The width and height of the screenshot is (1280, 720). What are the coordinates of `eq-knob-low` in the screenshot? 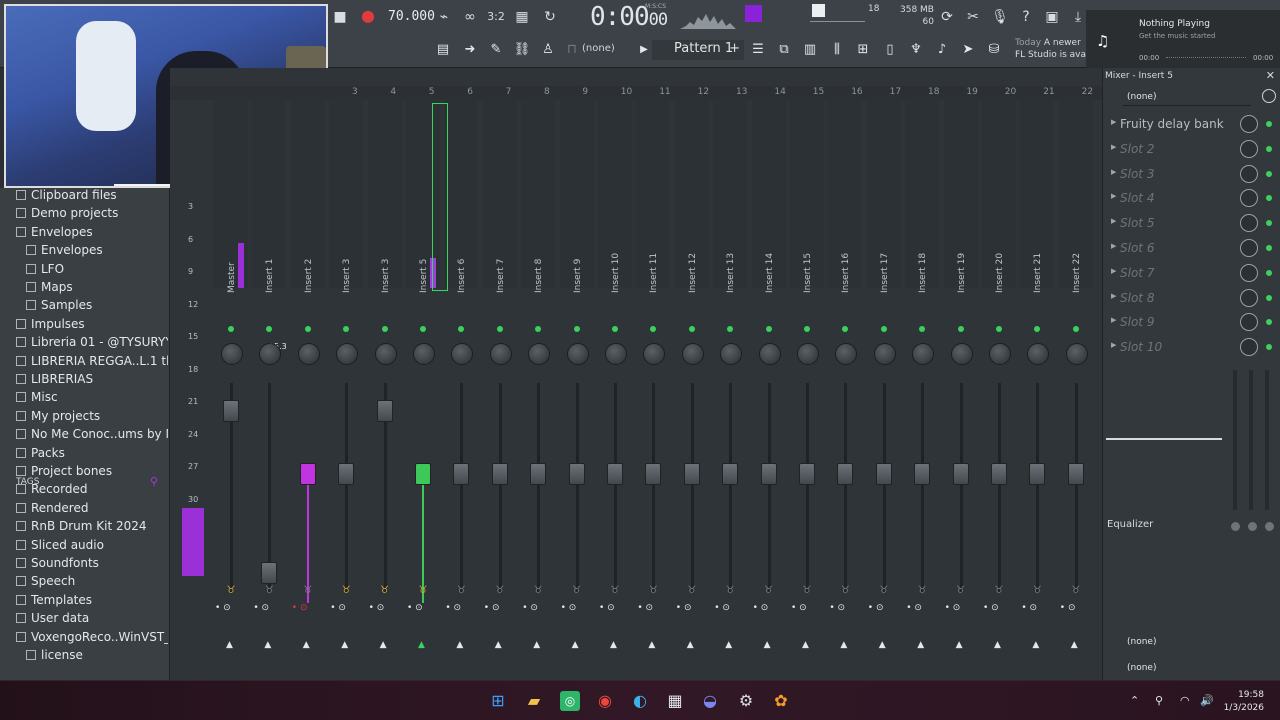 It's located at (1235, 526).